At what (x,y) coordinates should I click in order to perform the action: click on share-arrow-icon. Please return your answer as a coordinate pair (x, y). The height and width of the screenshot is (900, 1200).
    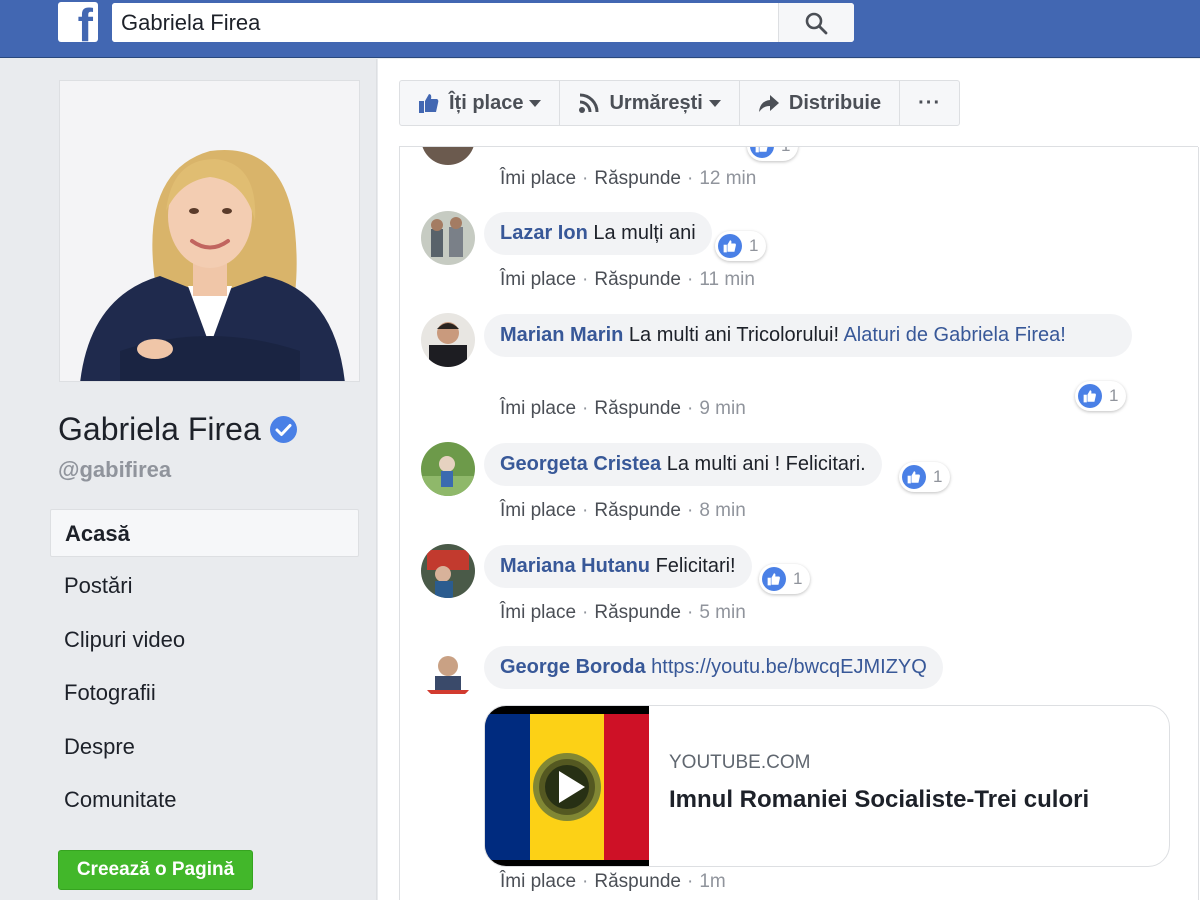
    Looking at the image, I should click on (768, 103).